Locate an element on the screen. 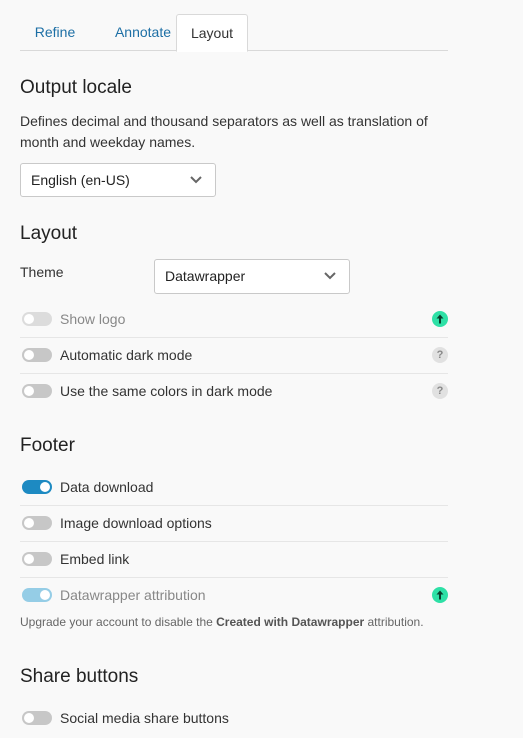  output-locale-heading: Output locale is located at coordinates (76, 87).